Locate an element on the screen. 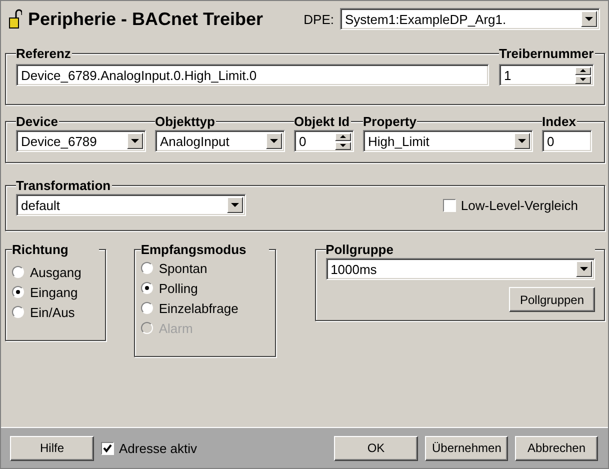 This screenshot has width=609, height=469. radio-label: Eingang is located at coordinates (54, 292).